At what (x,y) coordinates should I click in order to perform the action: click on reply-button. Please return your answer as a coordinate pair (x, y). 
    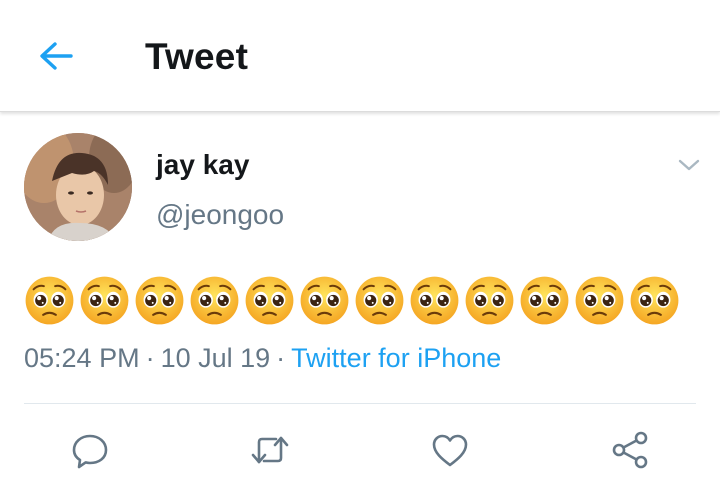
    Looking at the image, I should click on (90, 450).